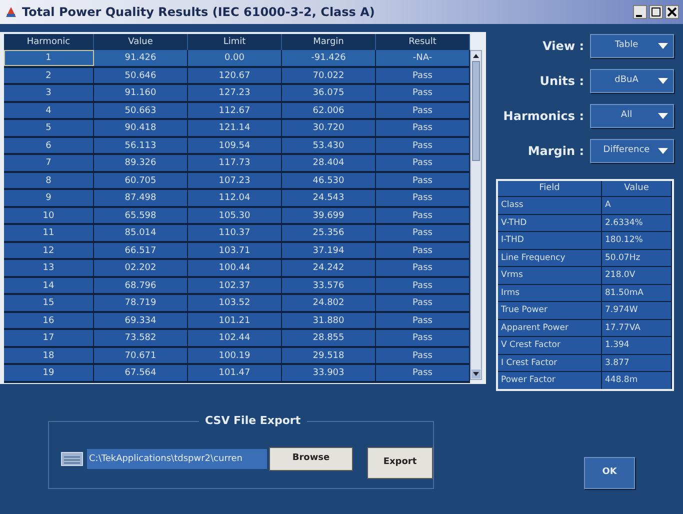  Describe the element at coordinates (49, 338) in the screenshot. I see `table-cell: 17` at that location.